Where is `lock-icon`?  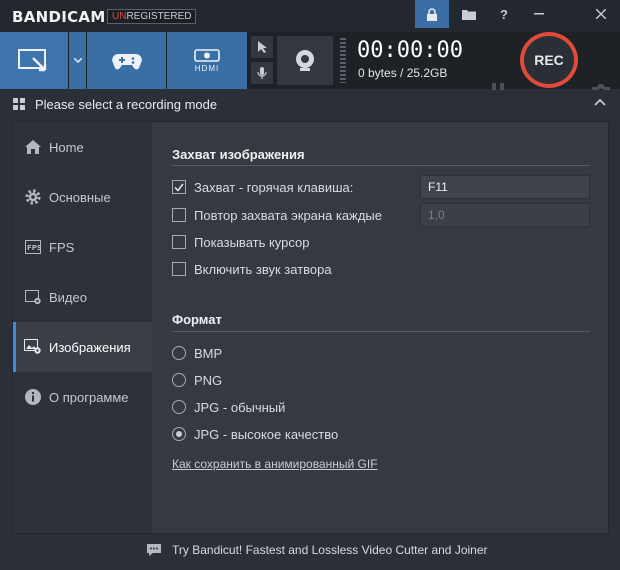
lock-icon is located at coordinates (432, 14).